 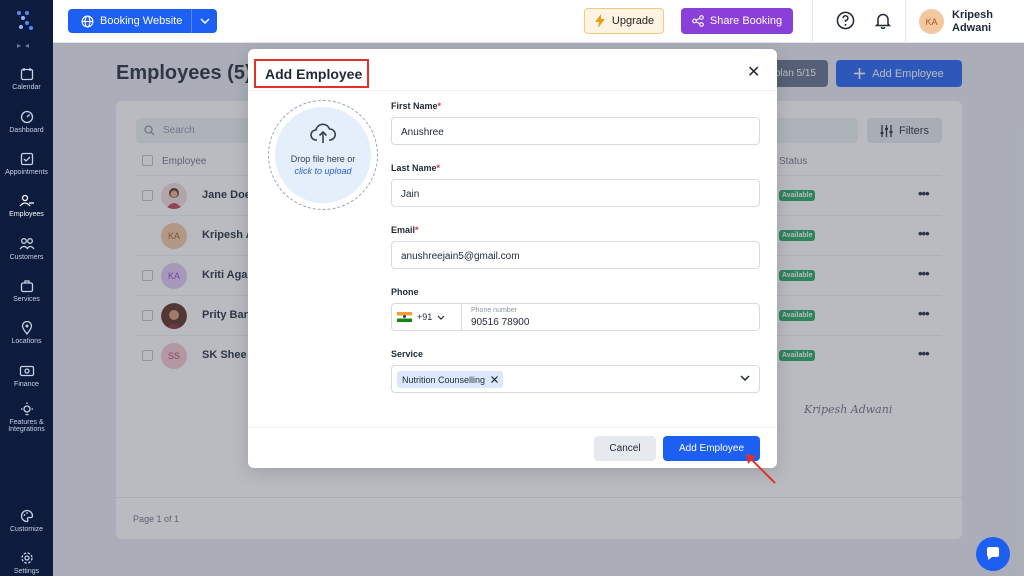 I want to click on appointments-icon, so click(x=26, y=159).